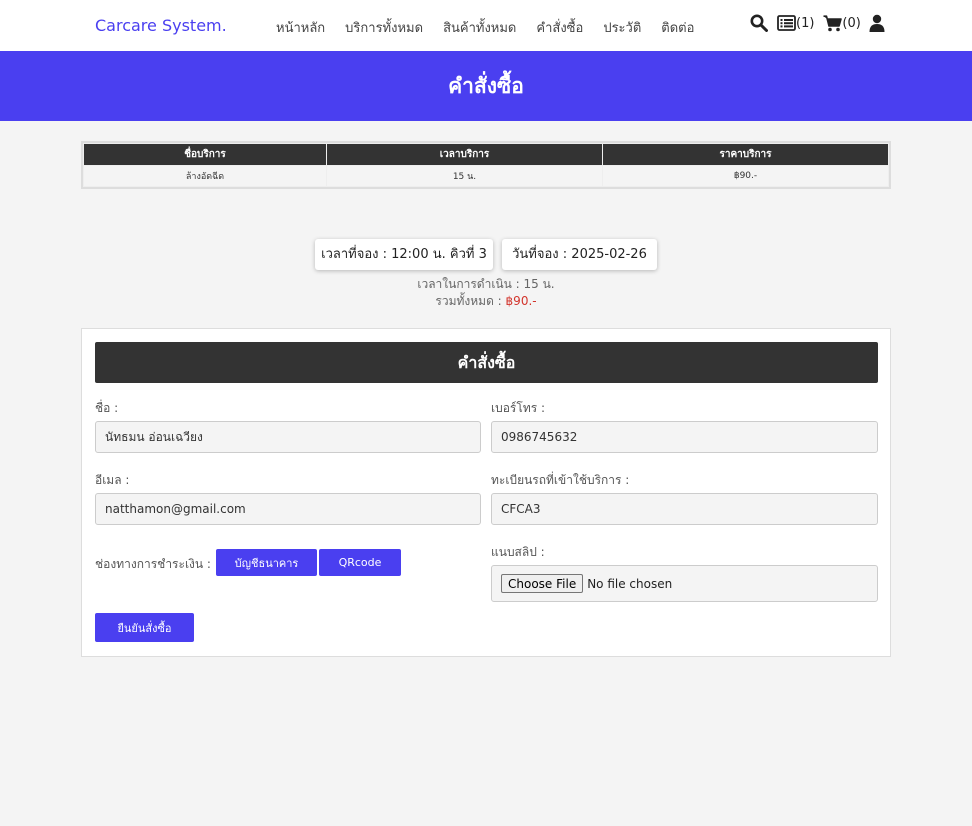 This screenshot has height=826, width=972. Describe the element at coordinates (144, 627) in the screenshot. I see `confirm-order-button: ยืนยันสั่งซื้อ` at that location.